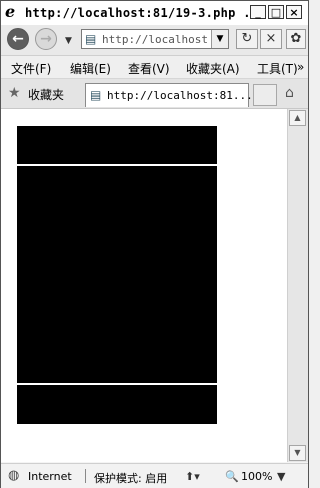  What do you see at coordinates (14, 475) in the screenshot?
I see `globe-icon: ◍` at bounding box center [14, 475].